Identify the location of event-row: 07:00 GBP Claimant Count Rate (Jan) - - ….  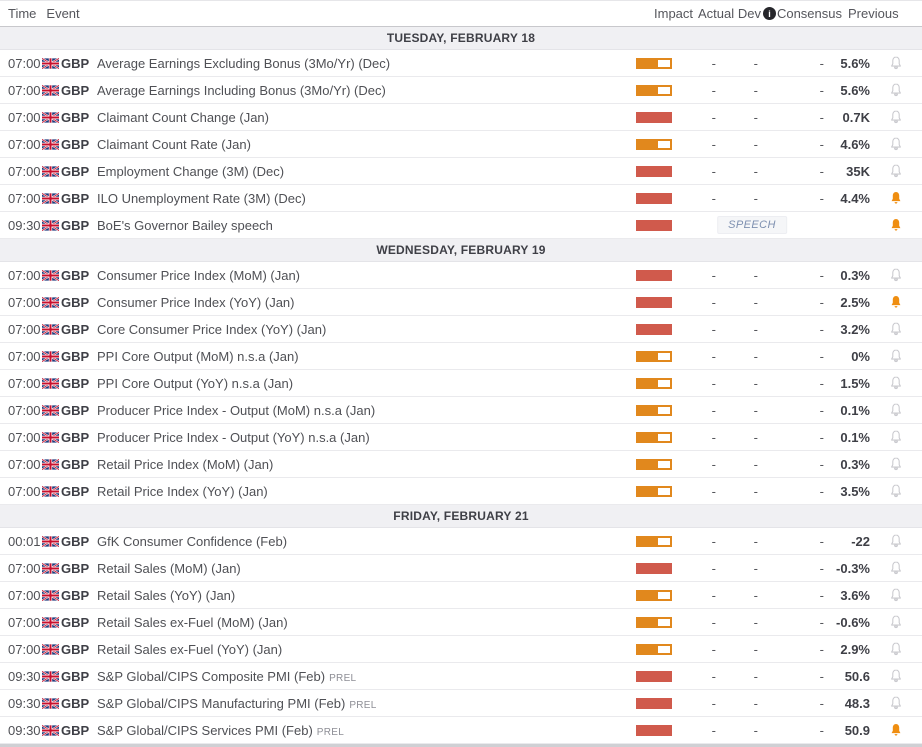
(461, 144).